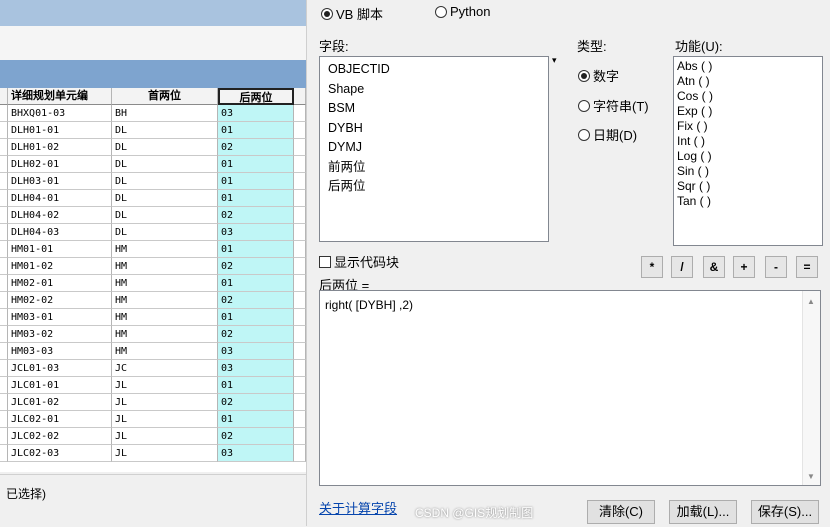  Describe the element at coordinates (748, 81) in the screenshot. I see `function-list-item: Atn ( )` at that location.